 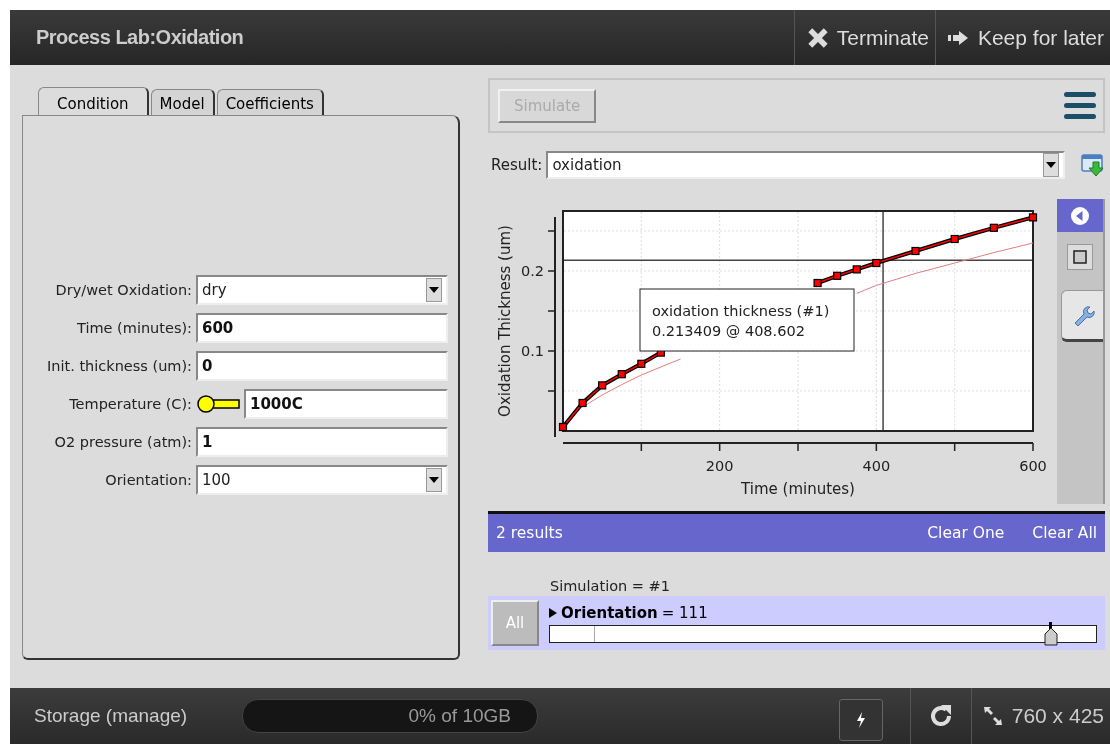 What do you see at coordinates (728, 331) in the screenshot?
I see `annotation: 0.213409 @ 408.602` at bounding box center [728, 331].